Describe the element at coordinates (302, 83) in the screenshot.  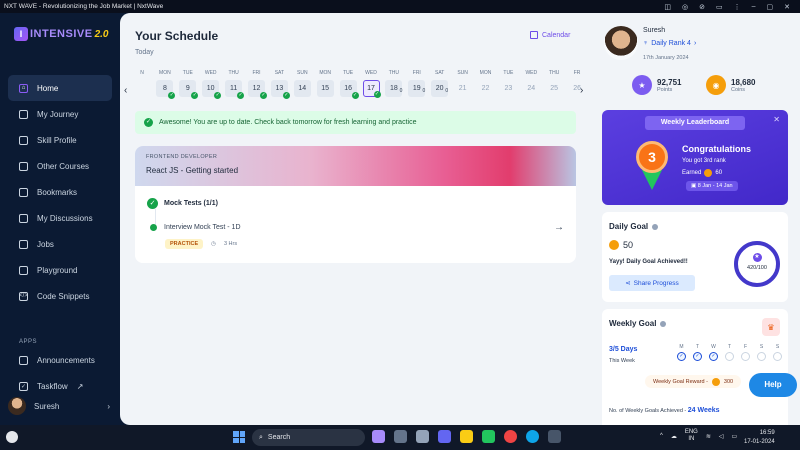
I see `schedule-day: SUN 14` at that location.